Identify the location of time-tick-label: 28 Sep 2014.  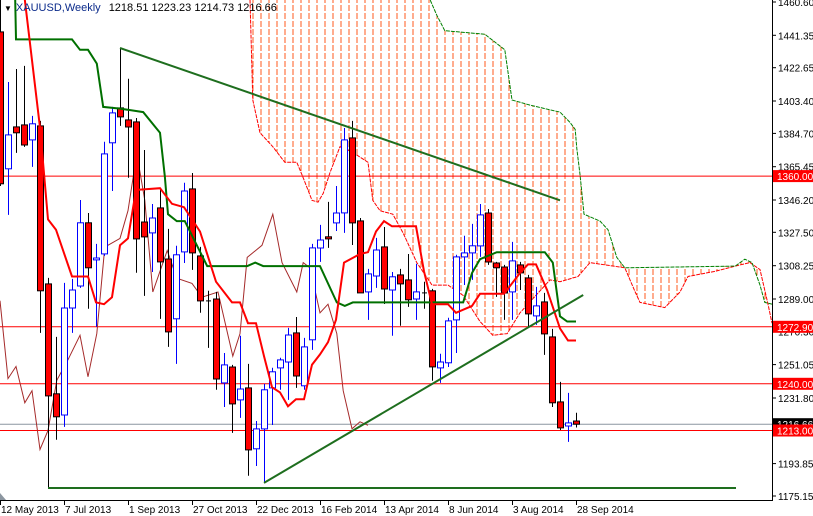
(605, 510).